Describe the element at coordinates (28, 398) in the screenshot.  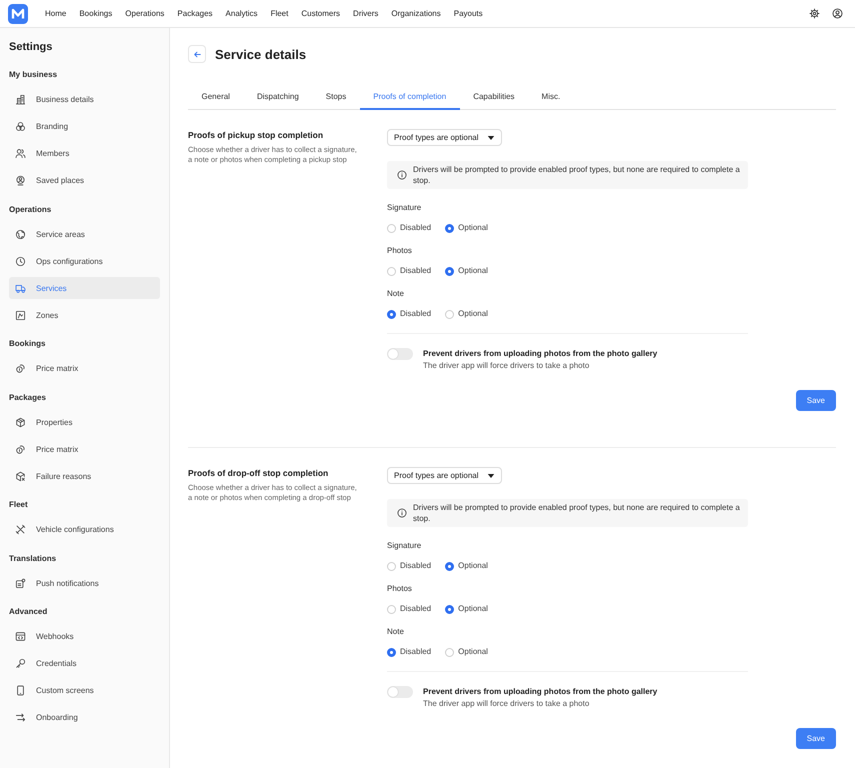
I see `section-heading: Packages` at that location.